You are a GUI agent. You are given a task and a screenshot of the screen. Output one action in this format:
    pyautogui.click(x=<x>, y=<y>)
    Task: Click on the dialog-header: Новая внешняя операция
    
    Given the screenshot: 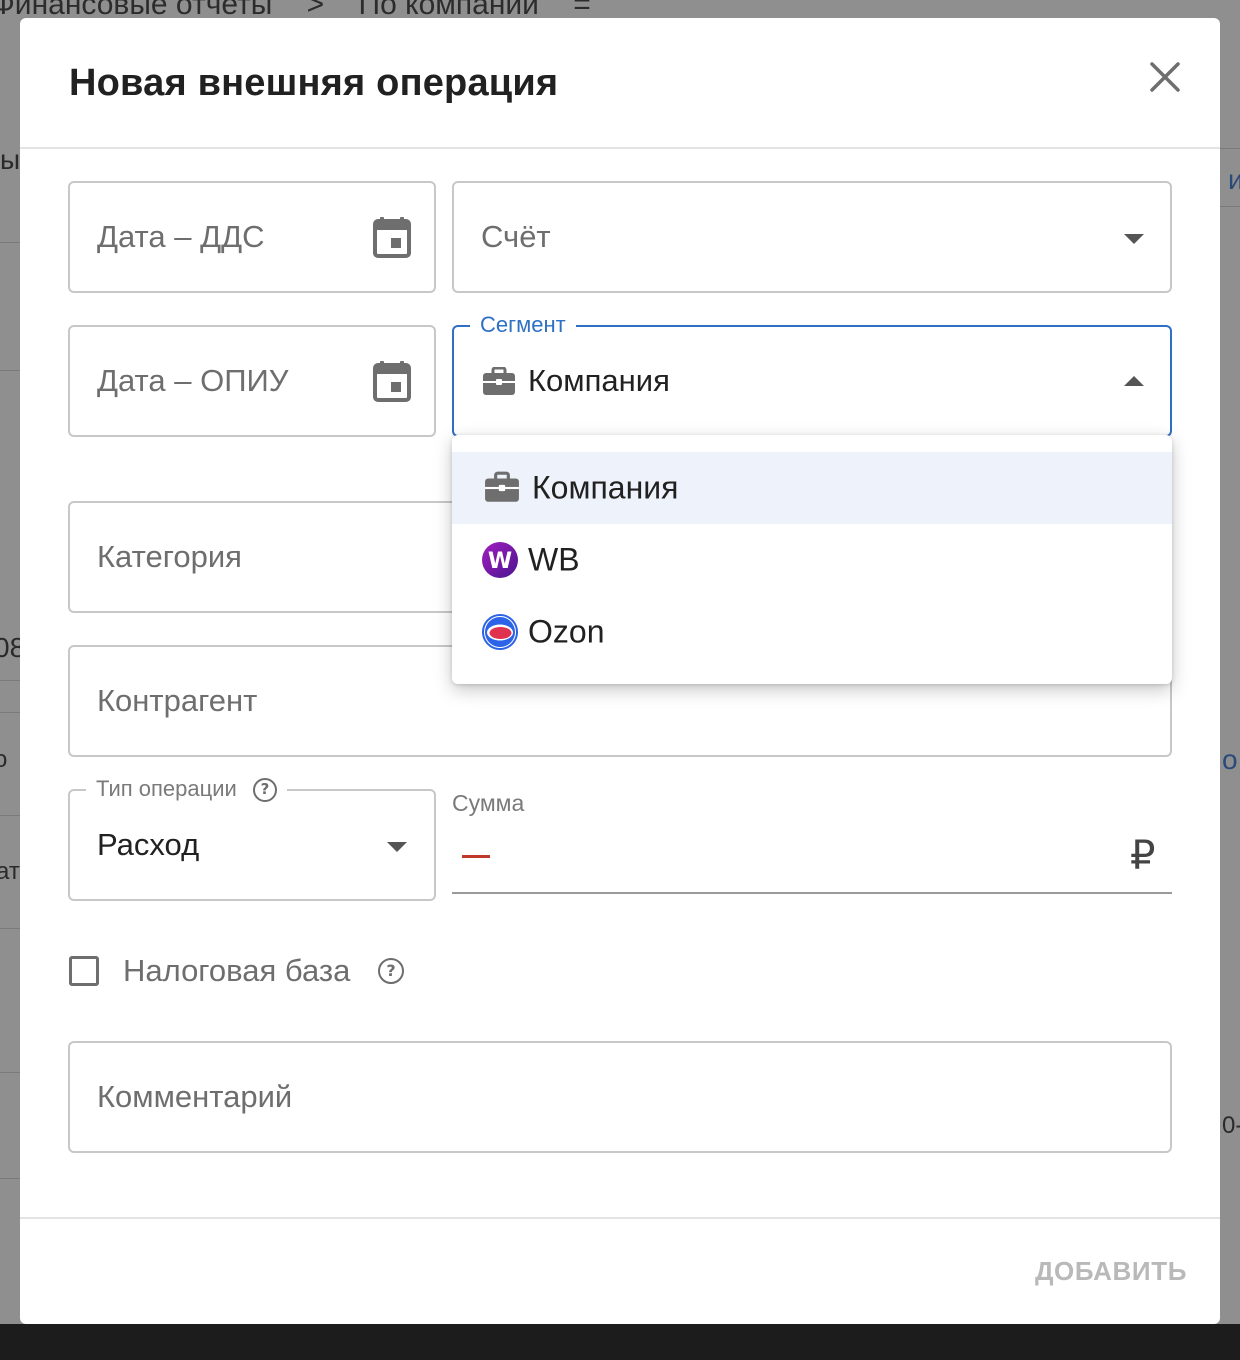 What is the action you would take?
    pyautogui.click(x=620, y=83)
    